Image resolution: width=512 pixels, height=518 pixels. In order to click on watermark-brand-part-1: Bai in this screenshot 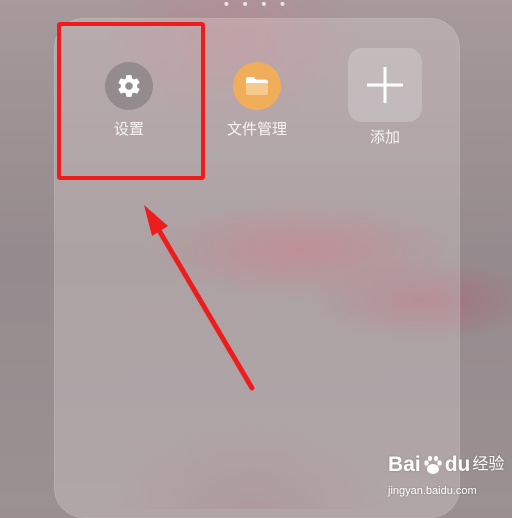, I will do `click(404, 464)`.